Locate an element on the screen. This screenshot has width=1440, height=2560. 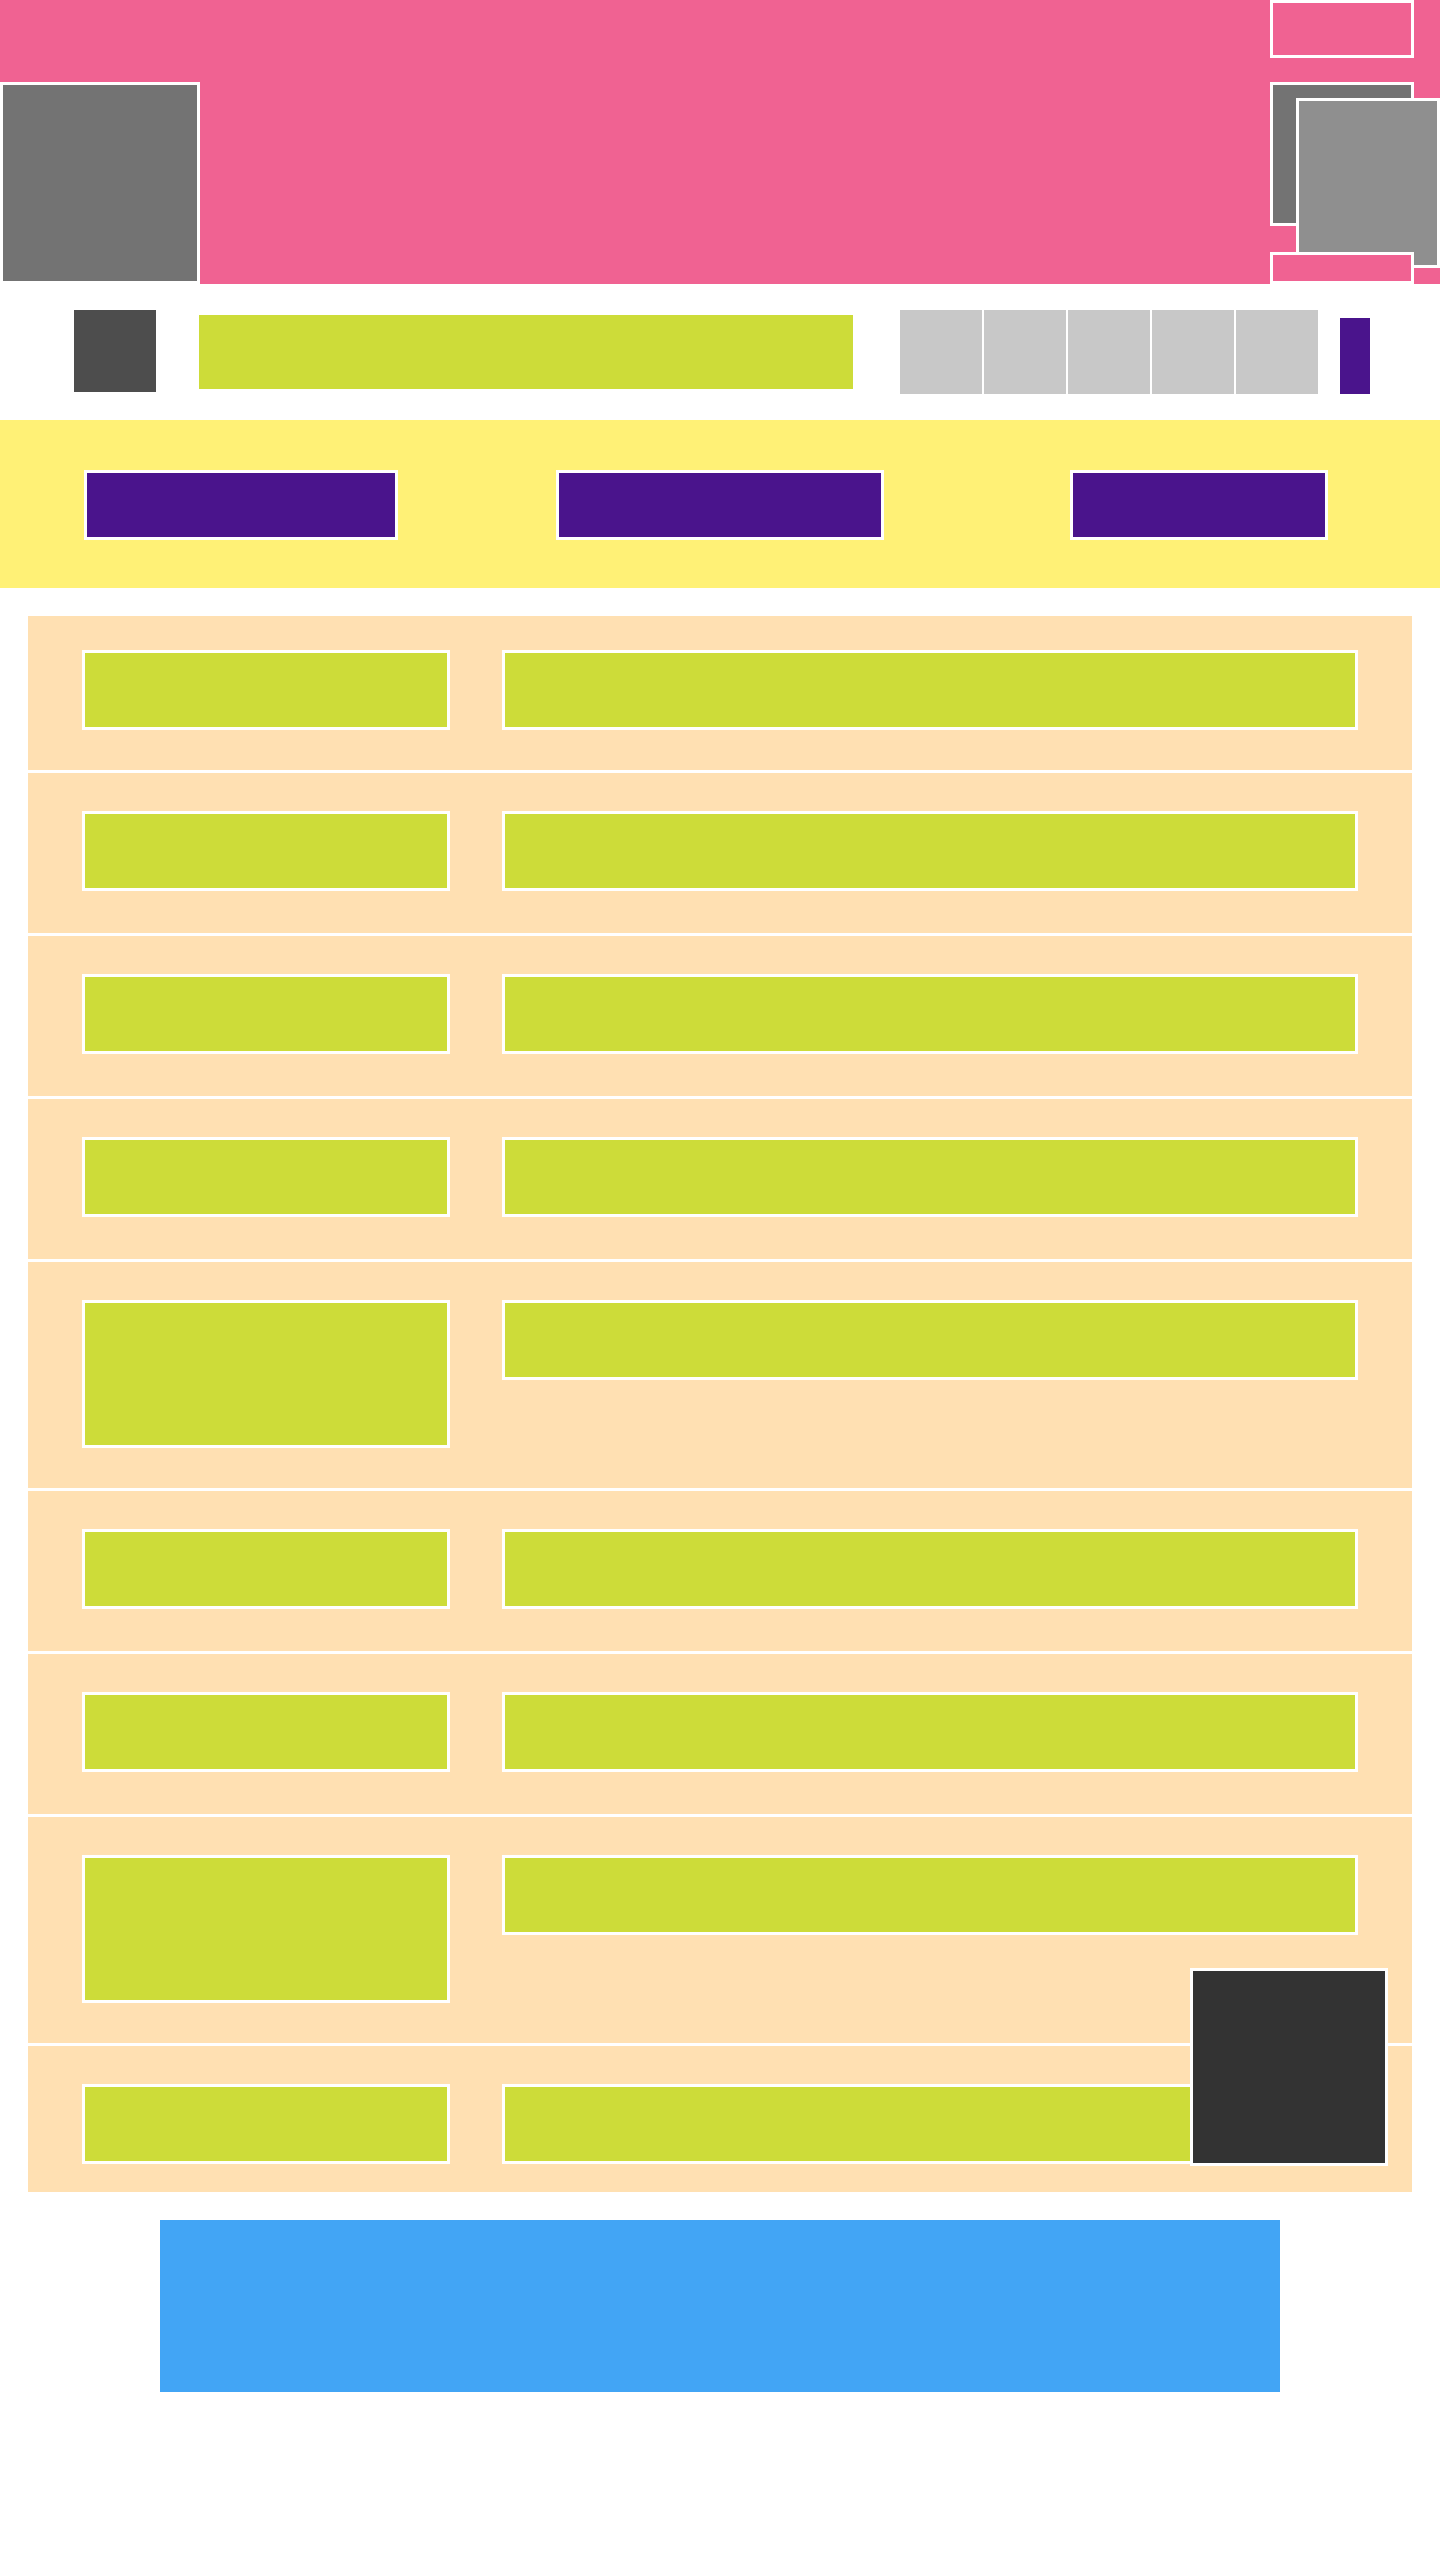
primary-cta-button is located at coordinates (720, 2306).